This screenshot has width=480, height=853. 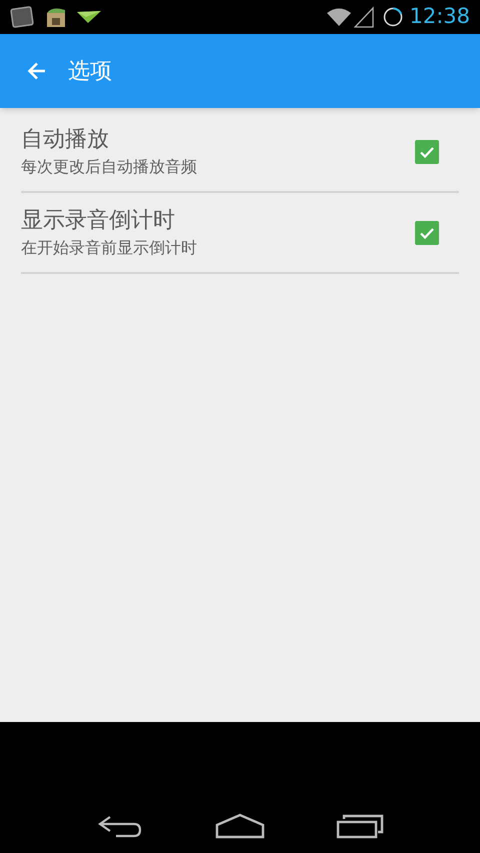 What do you see at coordinates (109, 167) in the screenshot?
I see `setting-summary: 每次更改后自动播放音频` at bounding box center [109, 167].